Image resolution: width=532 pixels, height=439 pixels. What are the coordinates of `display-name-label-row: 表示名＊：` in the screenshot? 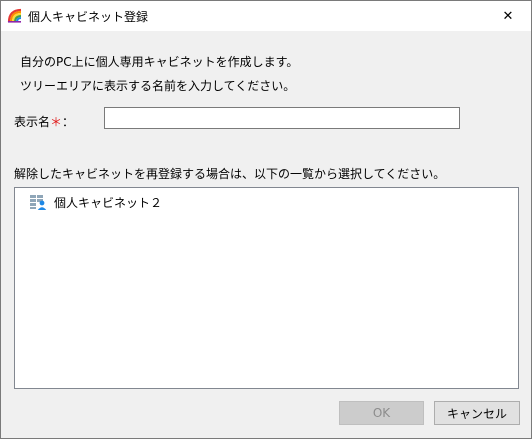 It's located at (44, 121).